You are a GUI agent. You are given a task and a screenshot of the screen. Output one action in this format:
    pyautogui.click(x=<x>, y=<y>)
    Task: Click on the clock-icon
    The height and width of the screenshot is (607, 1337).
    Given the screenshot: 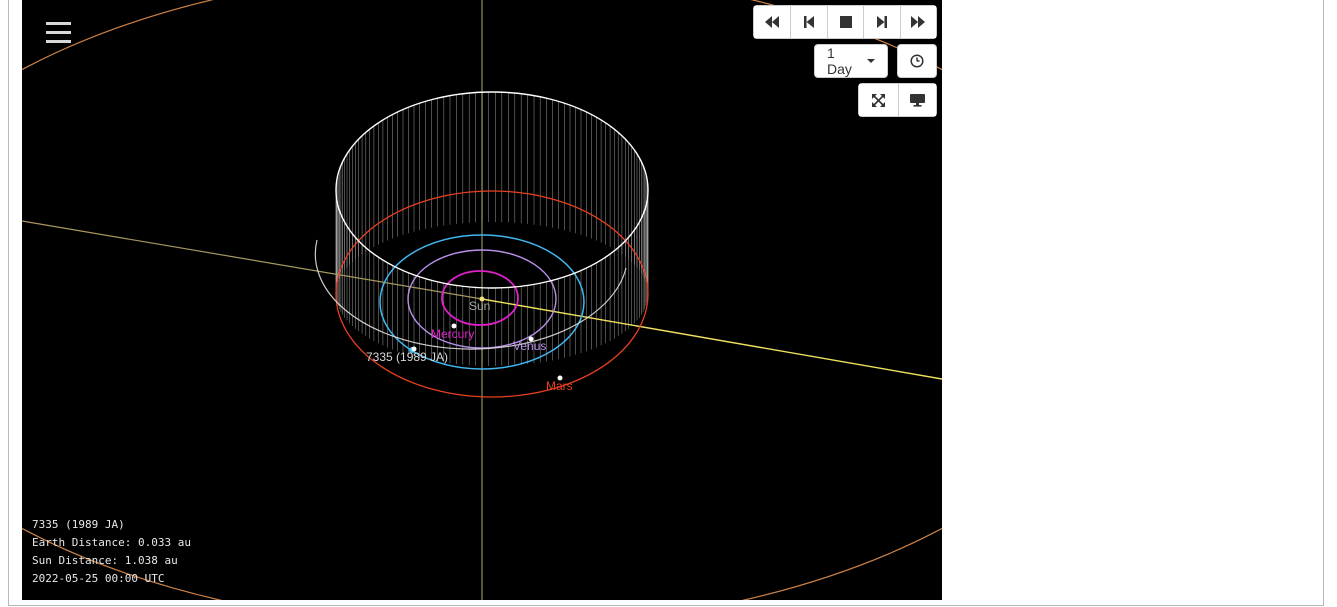 What is the action you would take?
    pyautogui.click(x=917, y=61)
    